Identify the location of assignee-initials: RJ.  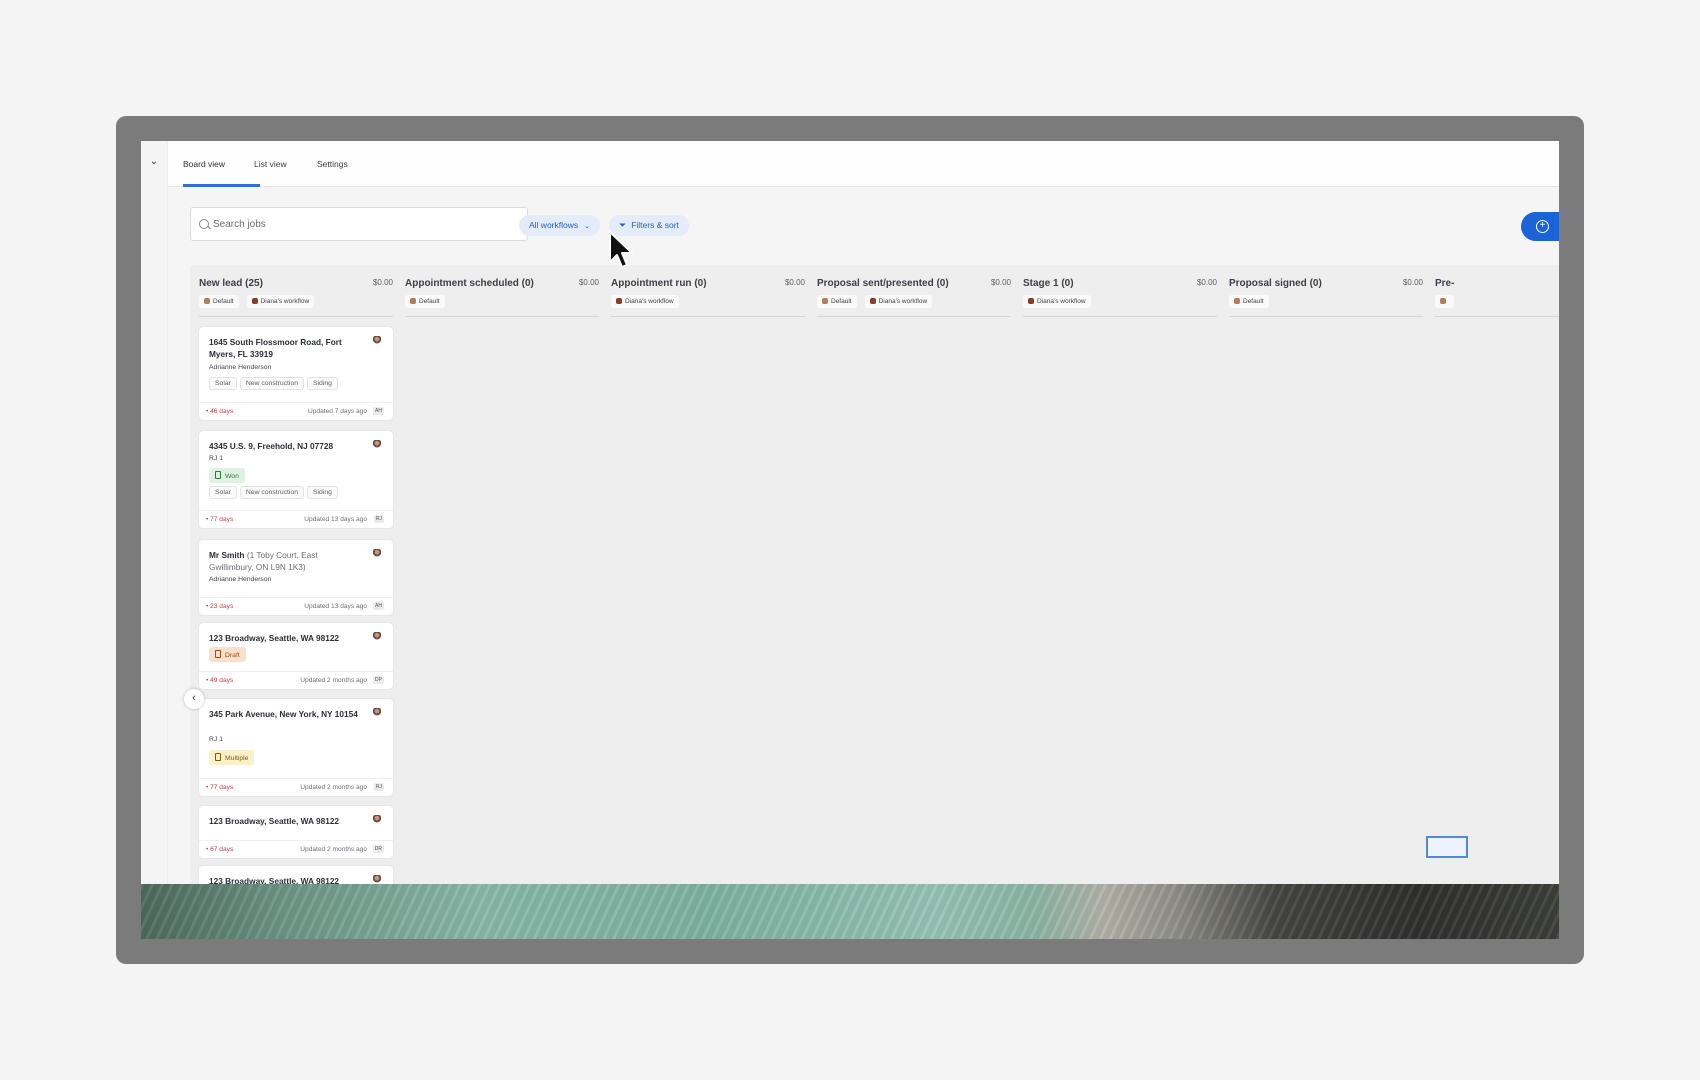
(378, 519).